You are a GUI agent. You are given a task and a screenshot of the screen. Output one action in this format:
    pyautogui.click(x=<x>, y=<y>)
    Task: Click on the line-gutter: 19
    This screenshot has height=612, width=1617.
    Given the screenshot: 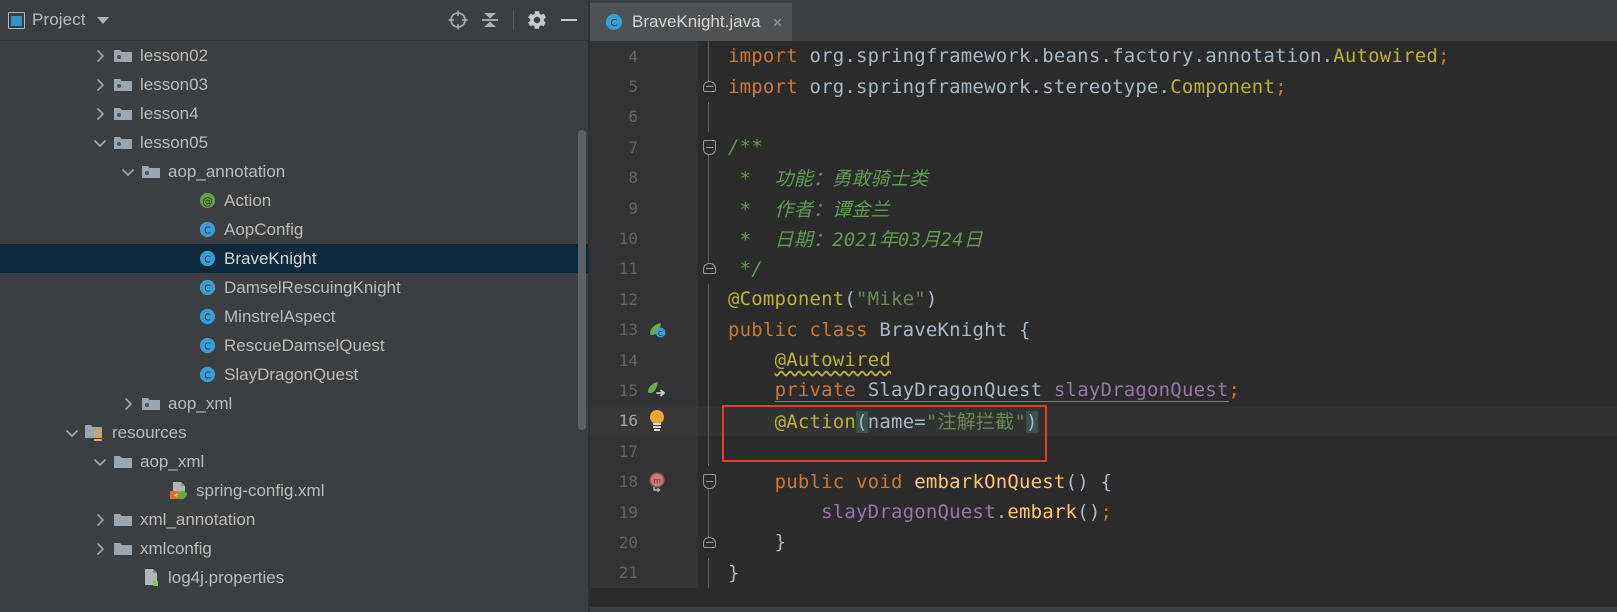 What is the action you would take?
    pyautogui.click(x=644, y=512)
    